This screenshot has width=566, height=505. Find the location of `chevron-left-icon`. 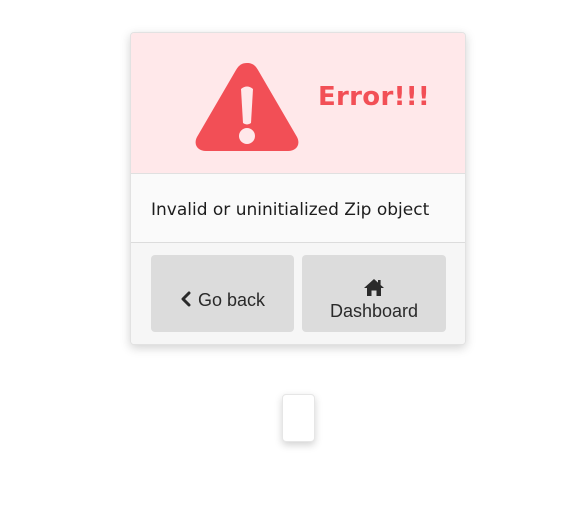

chevron-left-icon is located at coordinates (186, 299).